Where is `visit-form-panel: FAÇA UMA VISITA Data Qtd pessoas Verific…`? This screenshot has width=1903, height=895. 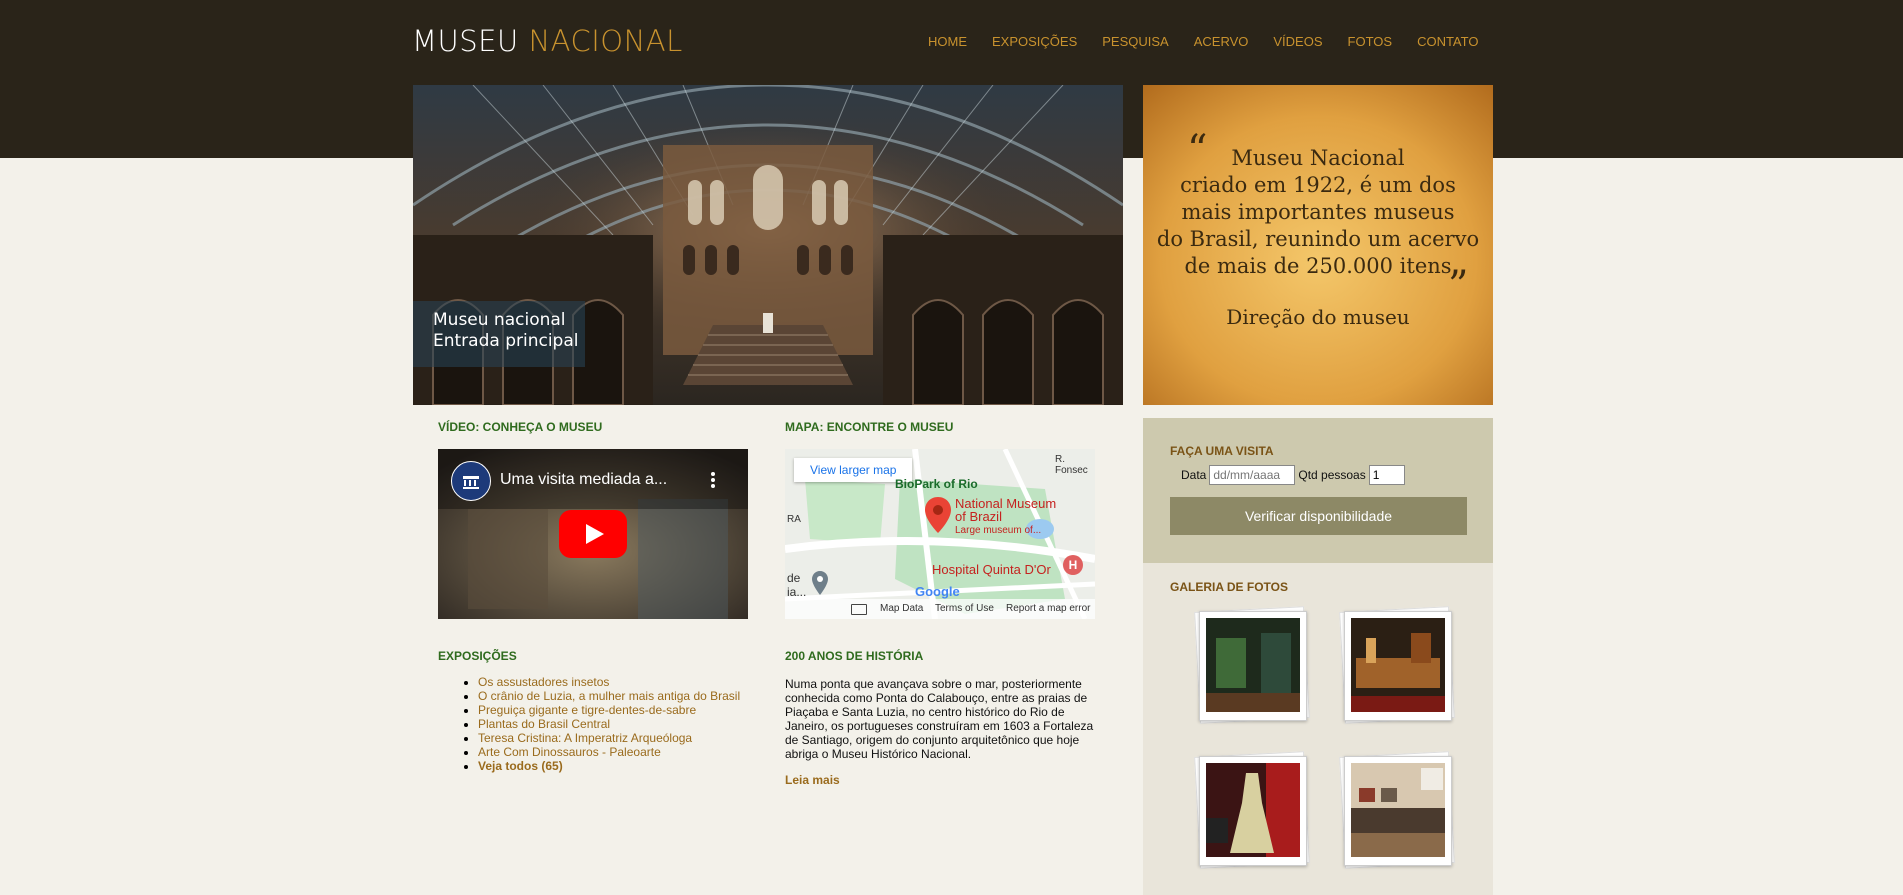 visit-form-panel: FAÇA UMA VISITA Data Qtd pessoas Verific… is located at coordinates (1318, 490).